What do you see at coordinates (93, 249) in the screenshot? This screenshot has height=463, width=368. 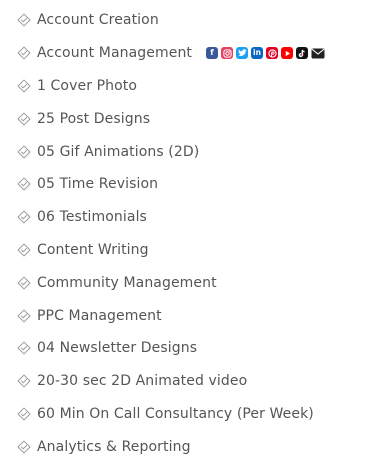 I see `feature-label: Content Writing` at bounding box center [93, 249].